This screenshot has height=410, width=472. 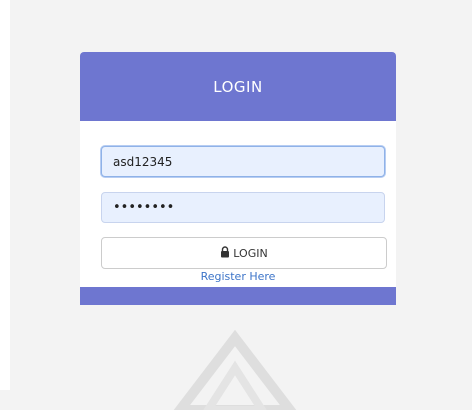 I want to click on register-link: Register Here, so click(x=238, y=276).